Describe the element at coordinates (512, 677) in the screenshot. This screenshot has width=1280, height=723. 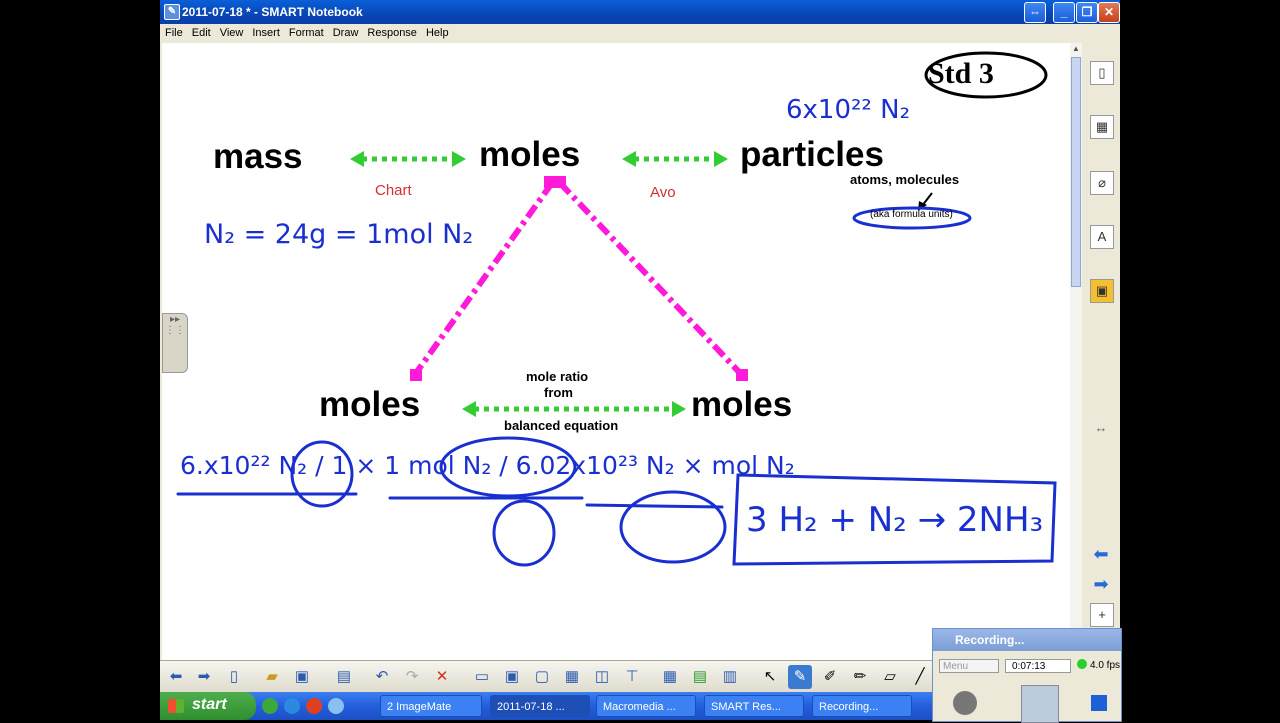
I see `full-screen-icon: ▣` at that location.